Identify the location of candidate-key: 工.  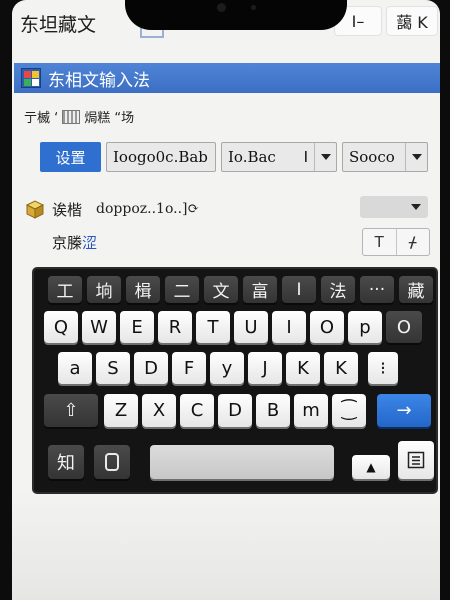
(65, 289).